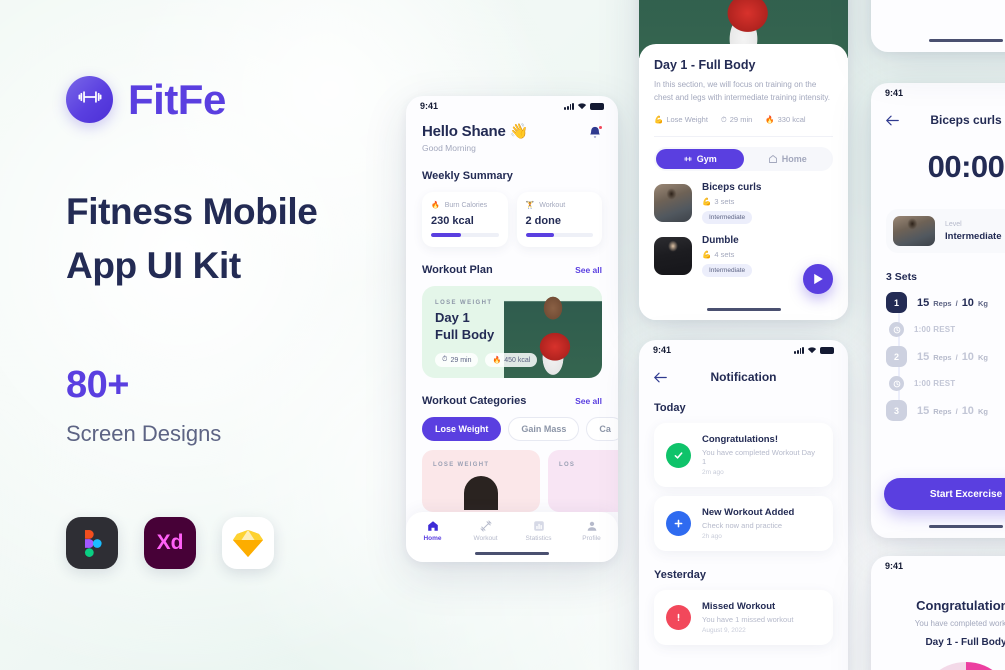 This screenshot has height=670, width=1005. I want to click on tab-statistics: Statistics, so click(538, 531).